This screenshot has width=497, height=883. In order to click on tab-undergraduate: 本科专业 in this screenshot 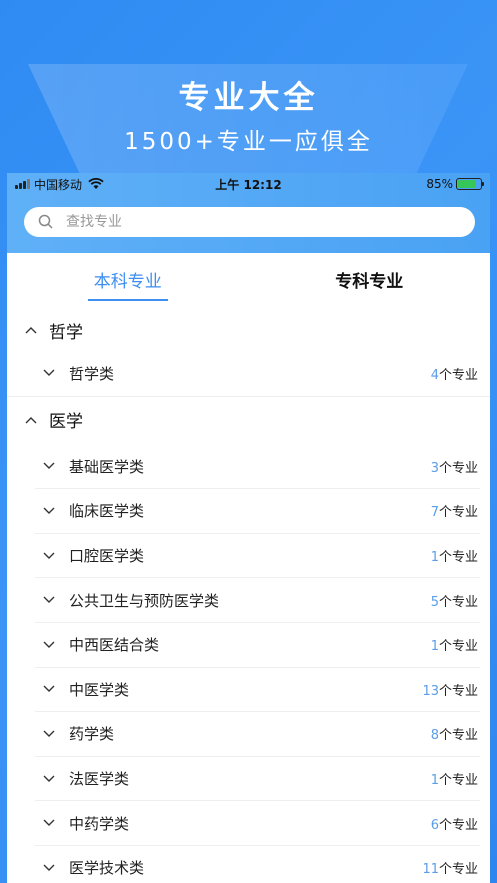, I will do `click(128, 281)`.